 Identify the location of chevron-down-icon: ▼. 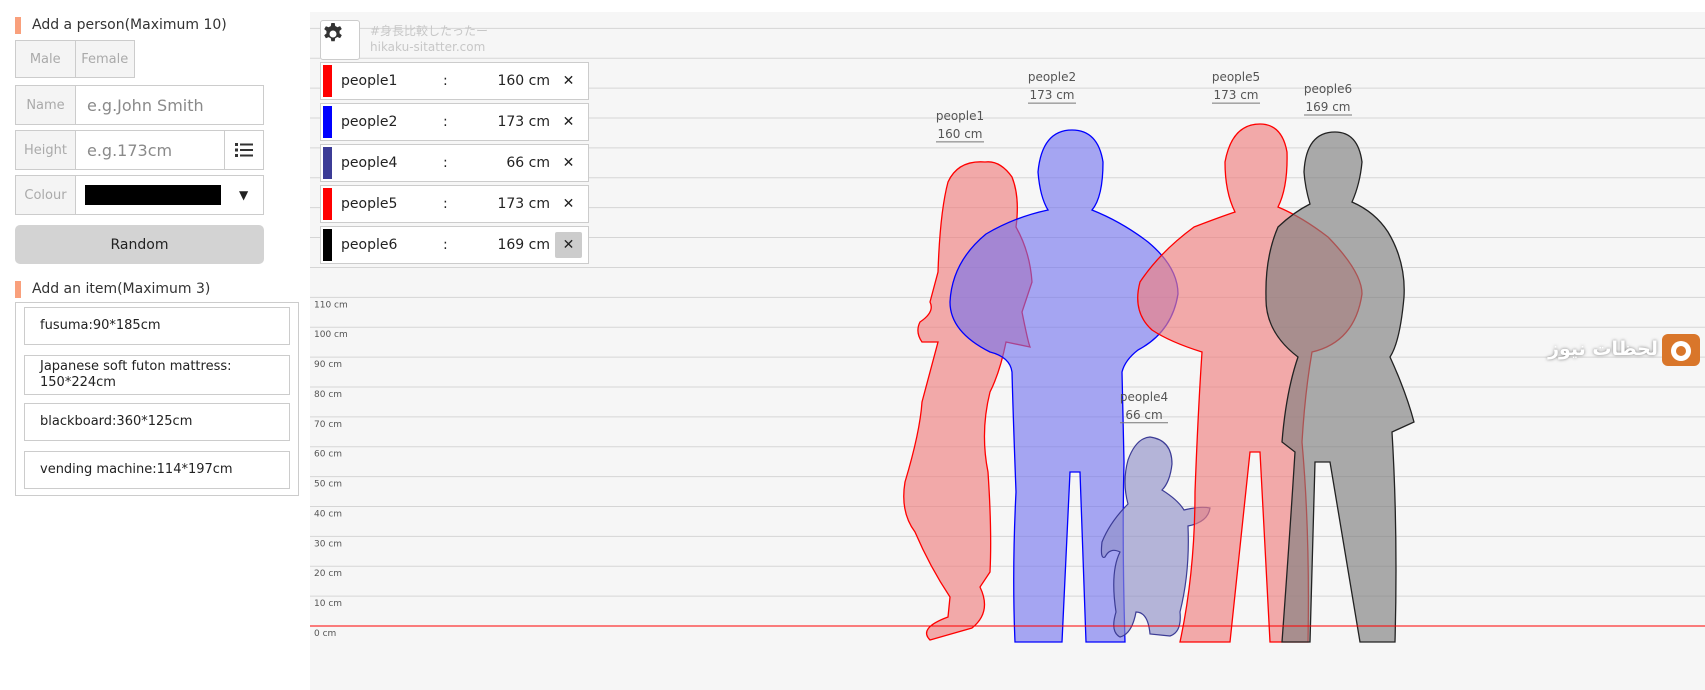
(244, 195).